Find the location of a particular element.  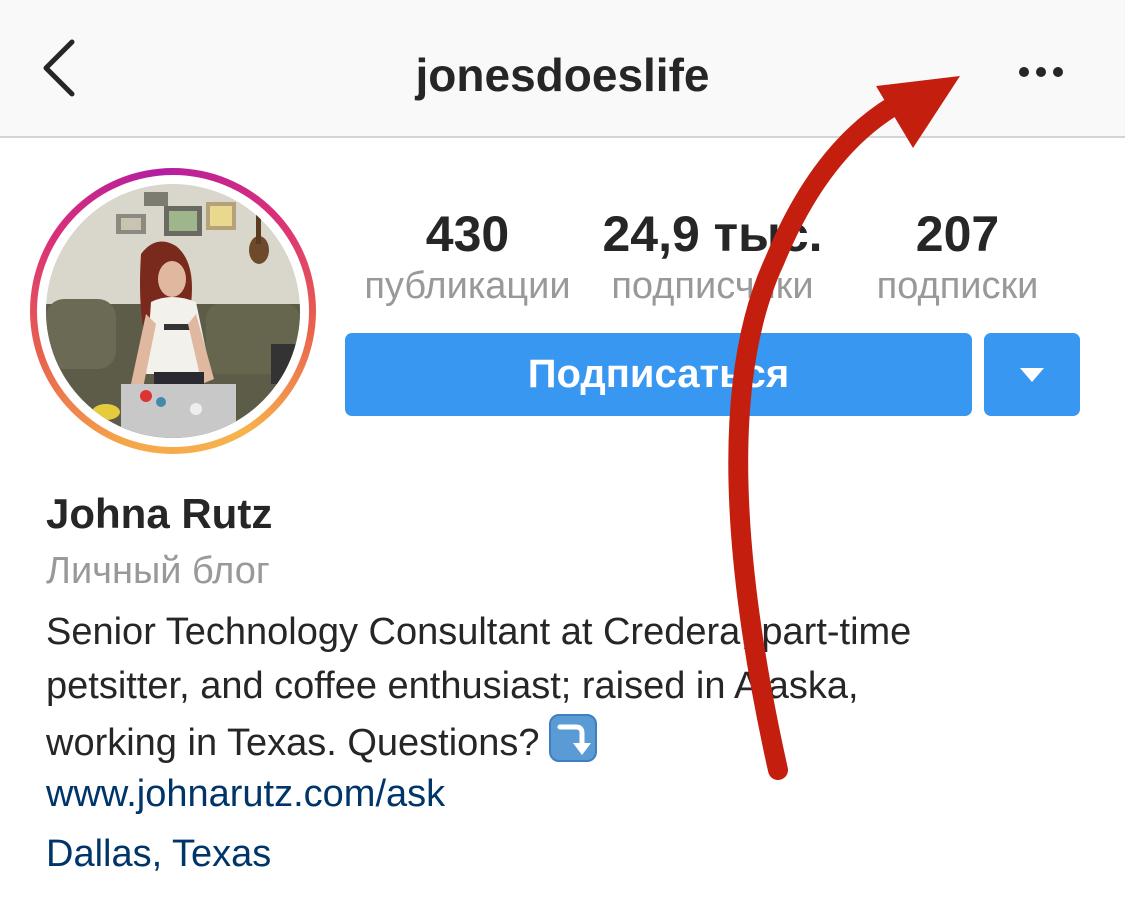

suggested-accounts-dropdown-button is located at coordinates (1032, 374).